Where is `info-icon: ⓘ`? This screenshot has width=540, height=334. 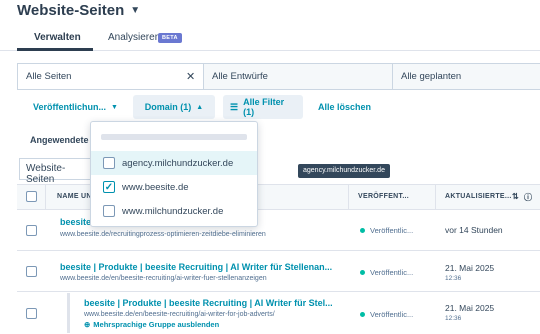
info-icon: ⓘ is located at coordinates (528, 197).